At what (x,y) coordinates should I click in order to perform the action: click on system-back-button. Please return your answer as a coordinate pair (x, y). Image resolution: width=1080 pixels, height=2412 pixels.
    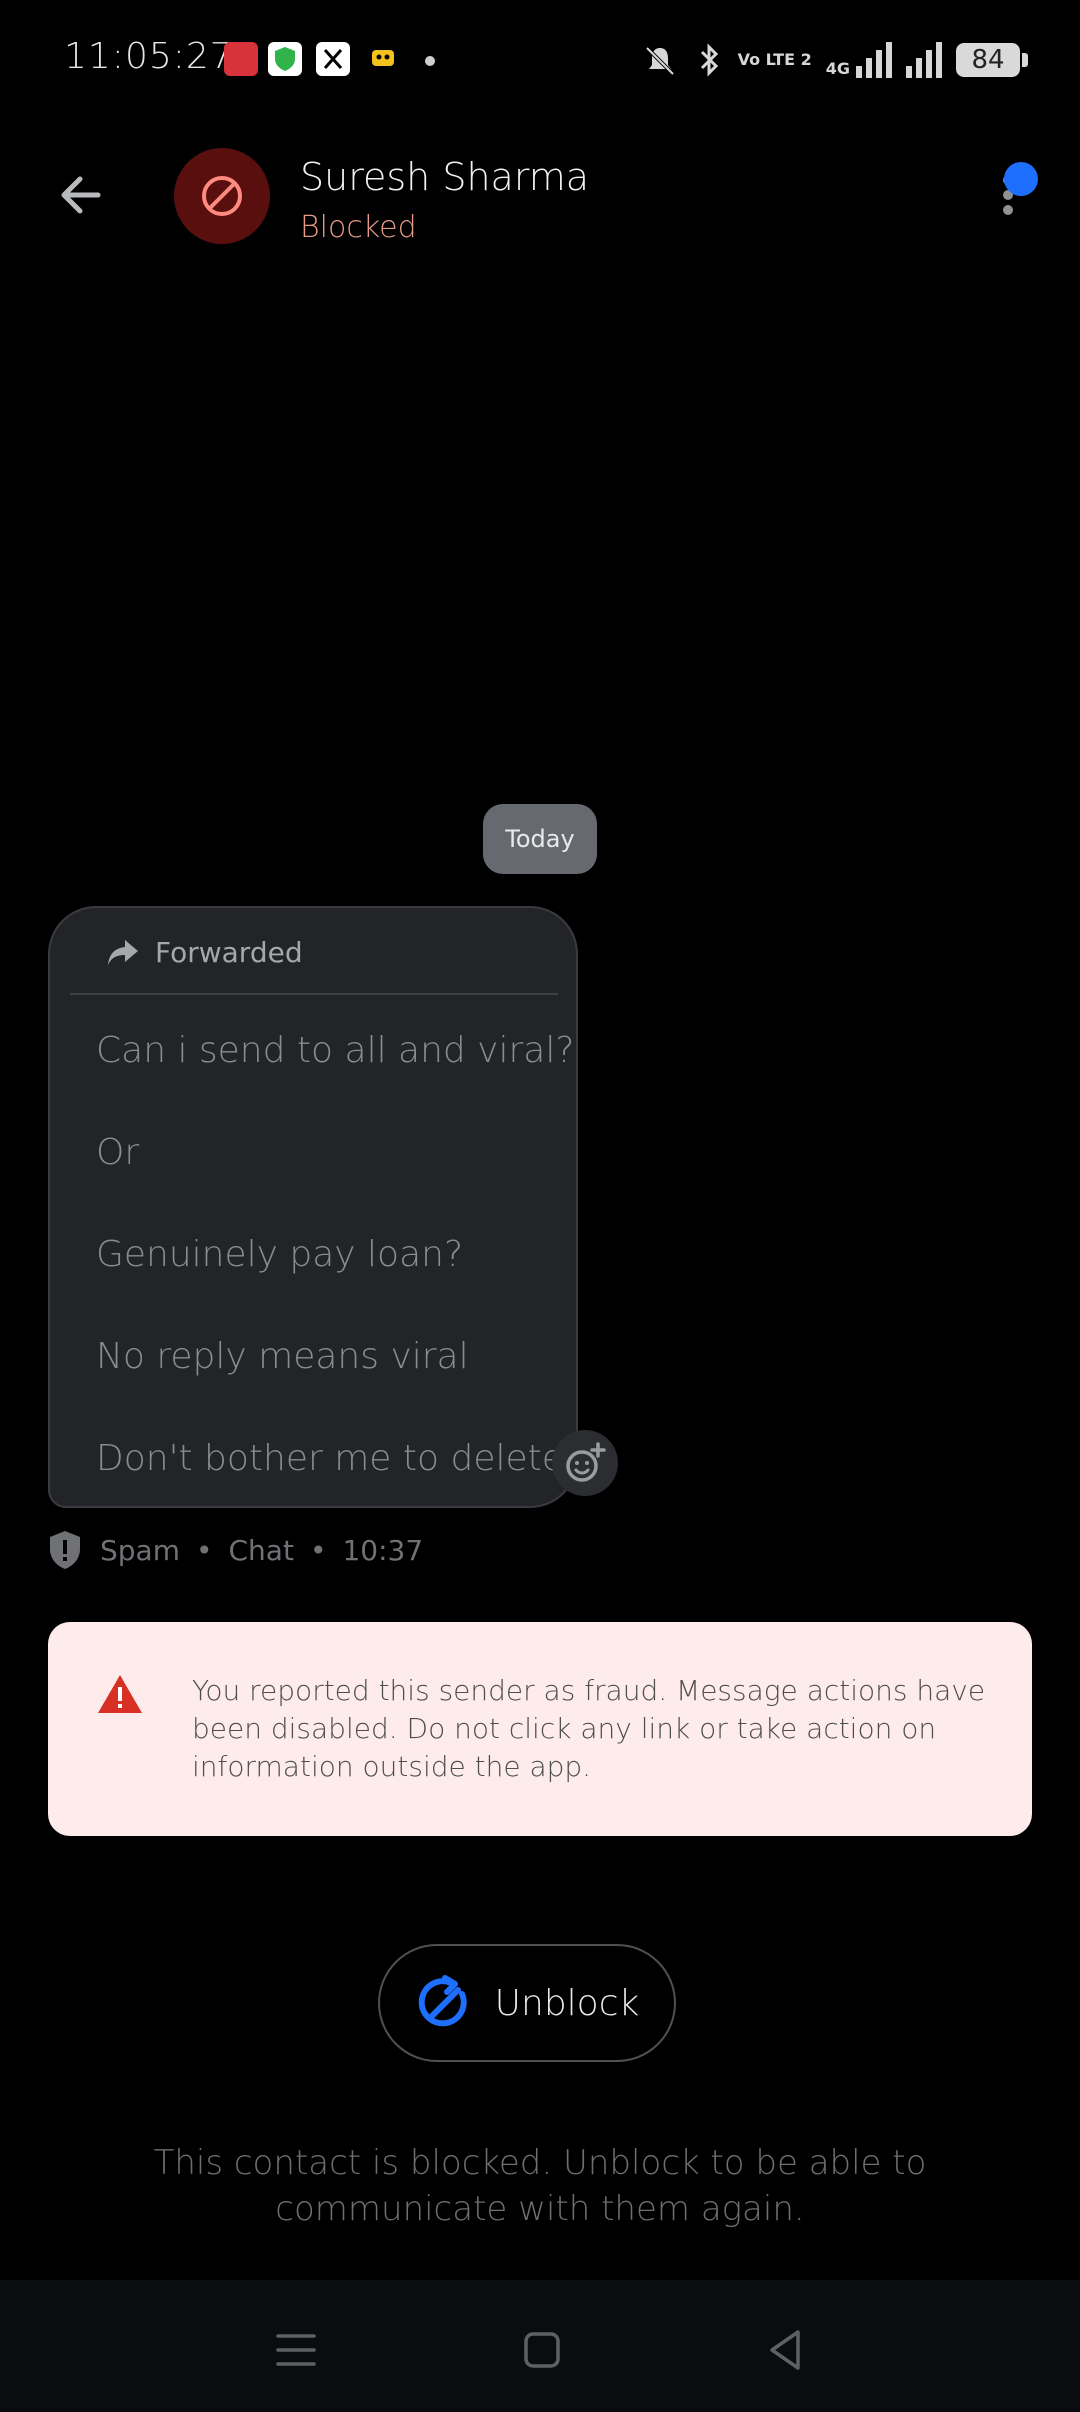
    Looking at the image, I should click on (786, 2350).